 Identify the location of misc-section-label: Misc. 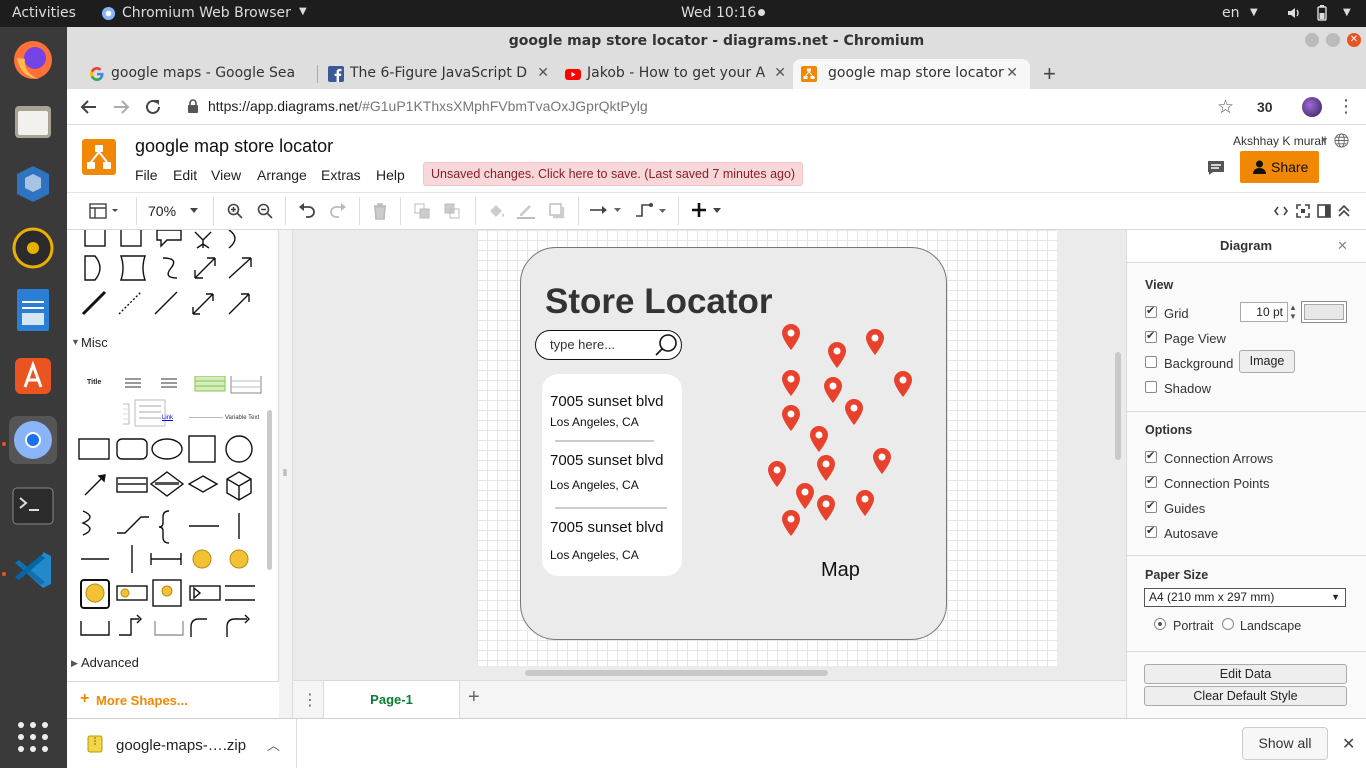
(94, 342).